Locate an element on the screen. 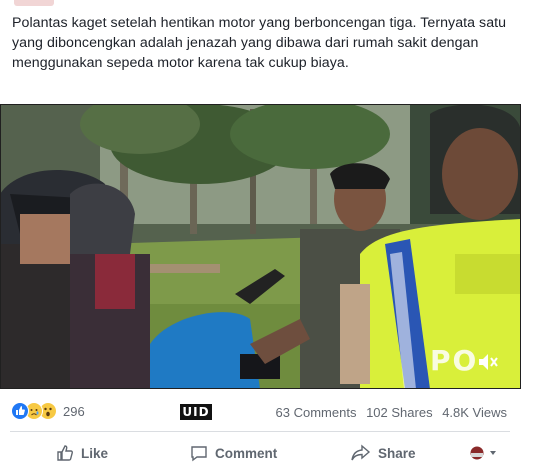  profile-avatar-icon is located at coordinates (477, 453).